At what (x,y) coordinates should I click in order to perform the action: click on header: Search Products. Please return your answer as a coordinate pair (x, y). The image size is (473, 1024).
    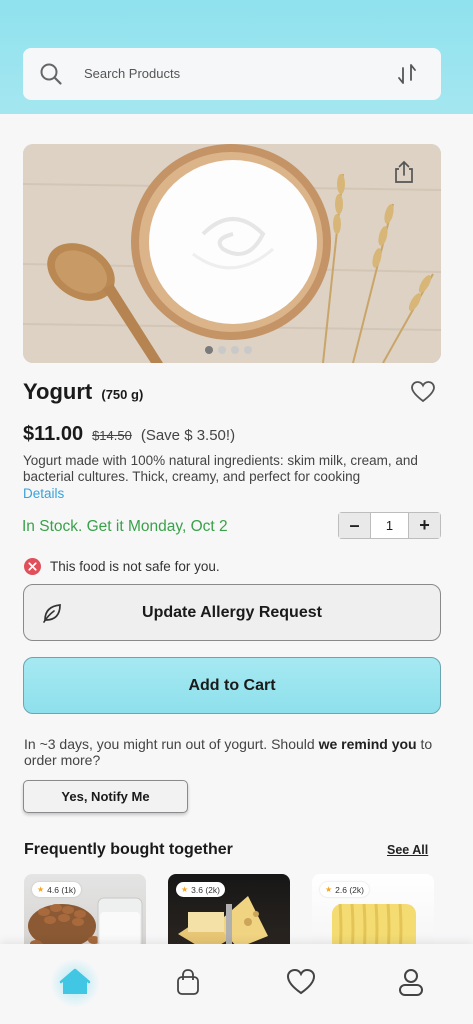
    Looking at the image, I should click on (236, 57).